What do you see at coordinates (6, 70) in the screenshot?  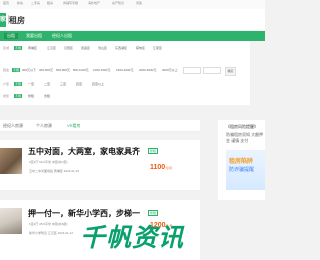 I see `filter-label: 租金` at bounding box center [6, 70].